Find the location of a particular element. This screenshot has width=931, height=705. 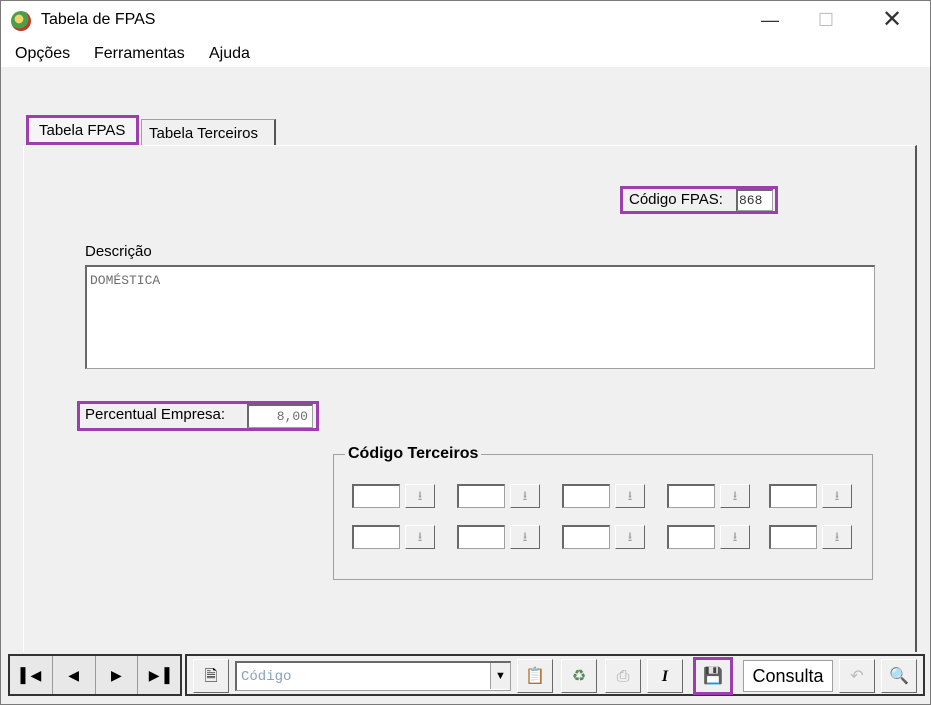

recycle-bin-icon: ♻ is located at coordinates (579, 676).